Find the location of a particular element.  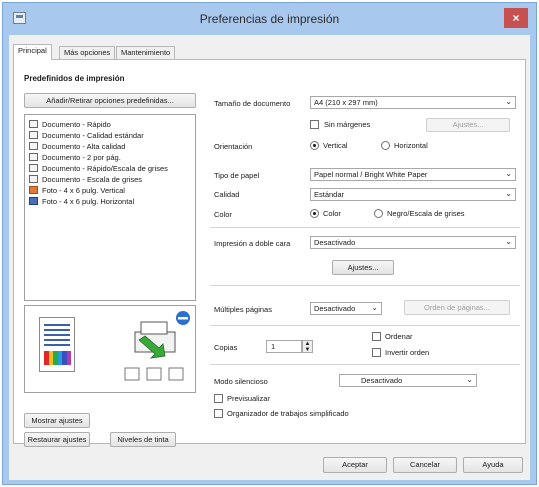

borderless-checkbox is located at coordinates (314, 124).